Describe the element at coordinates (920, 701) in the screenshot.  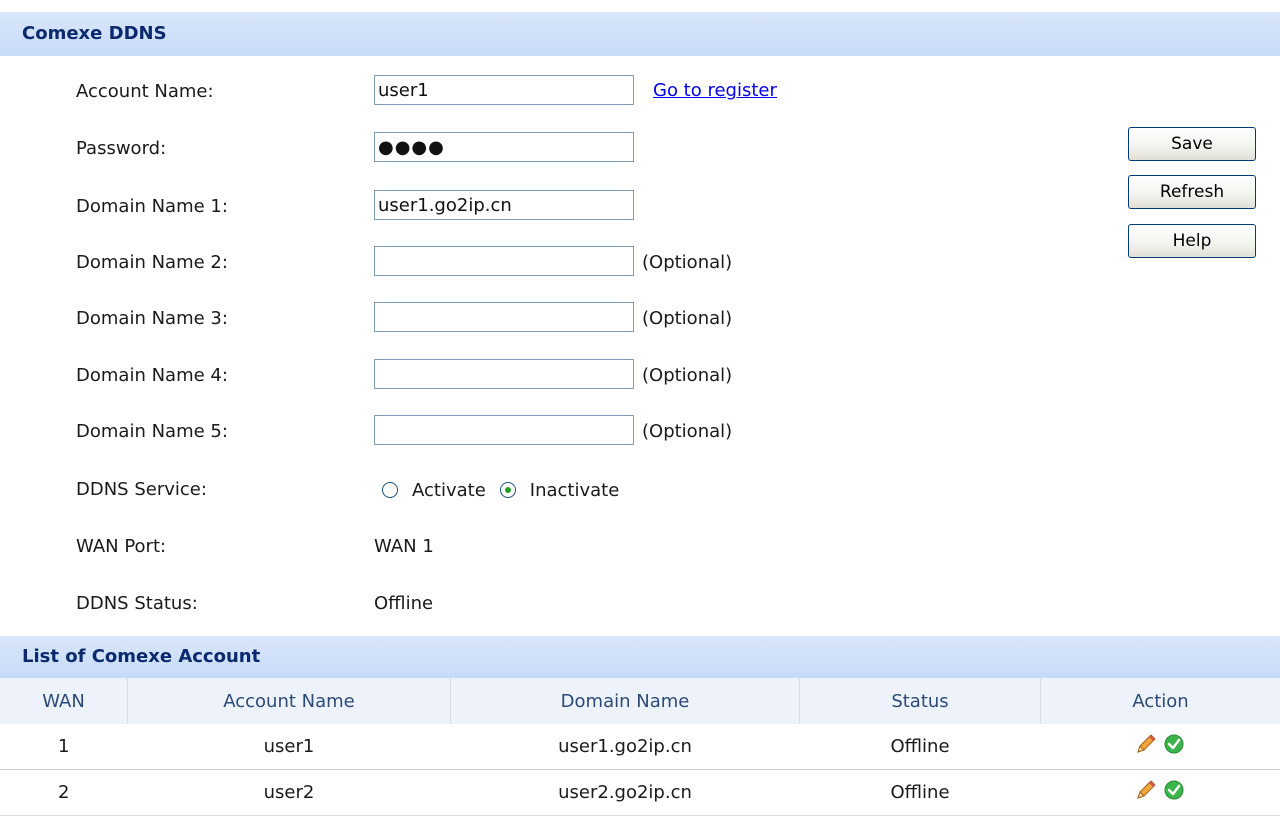
I see `column-header-status: Status` at that location.